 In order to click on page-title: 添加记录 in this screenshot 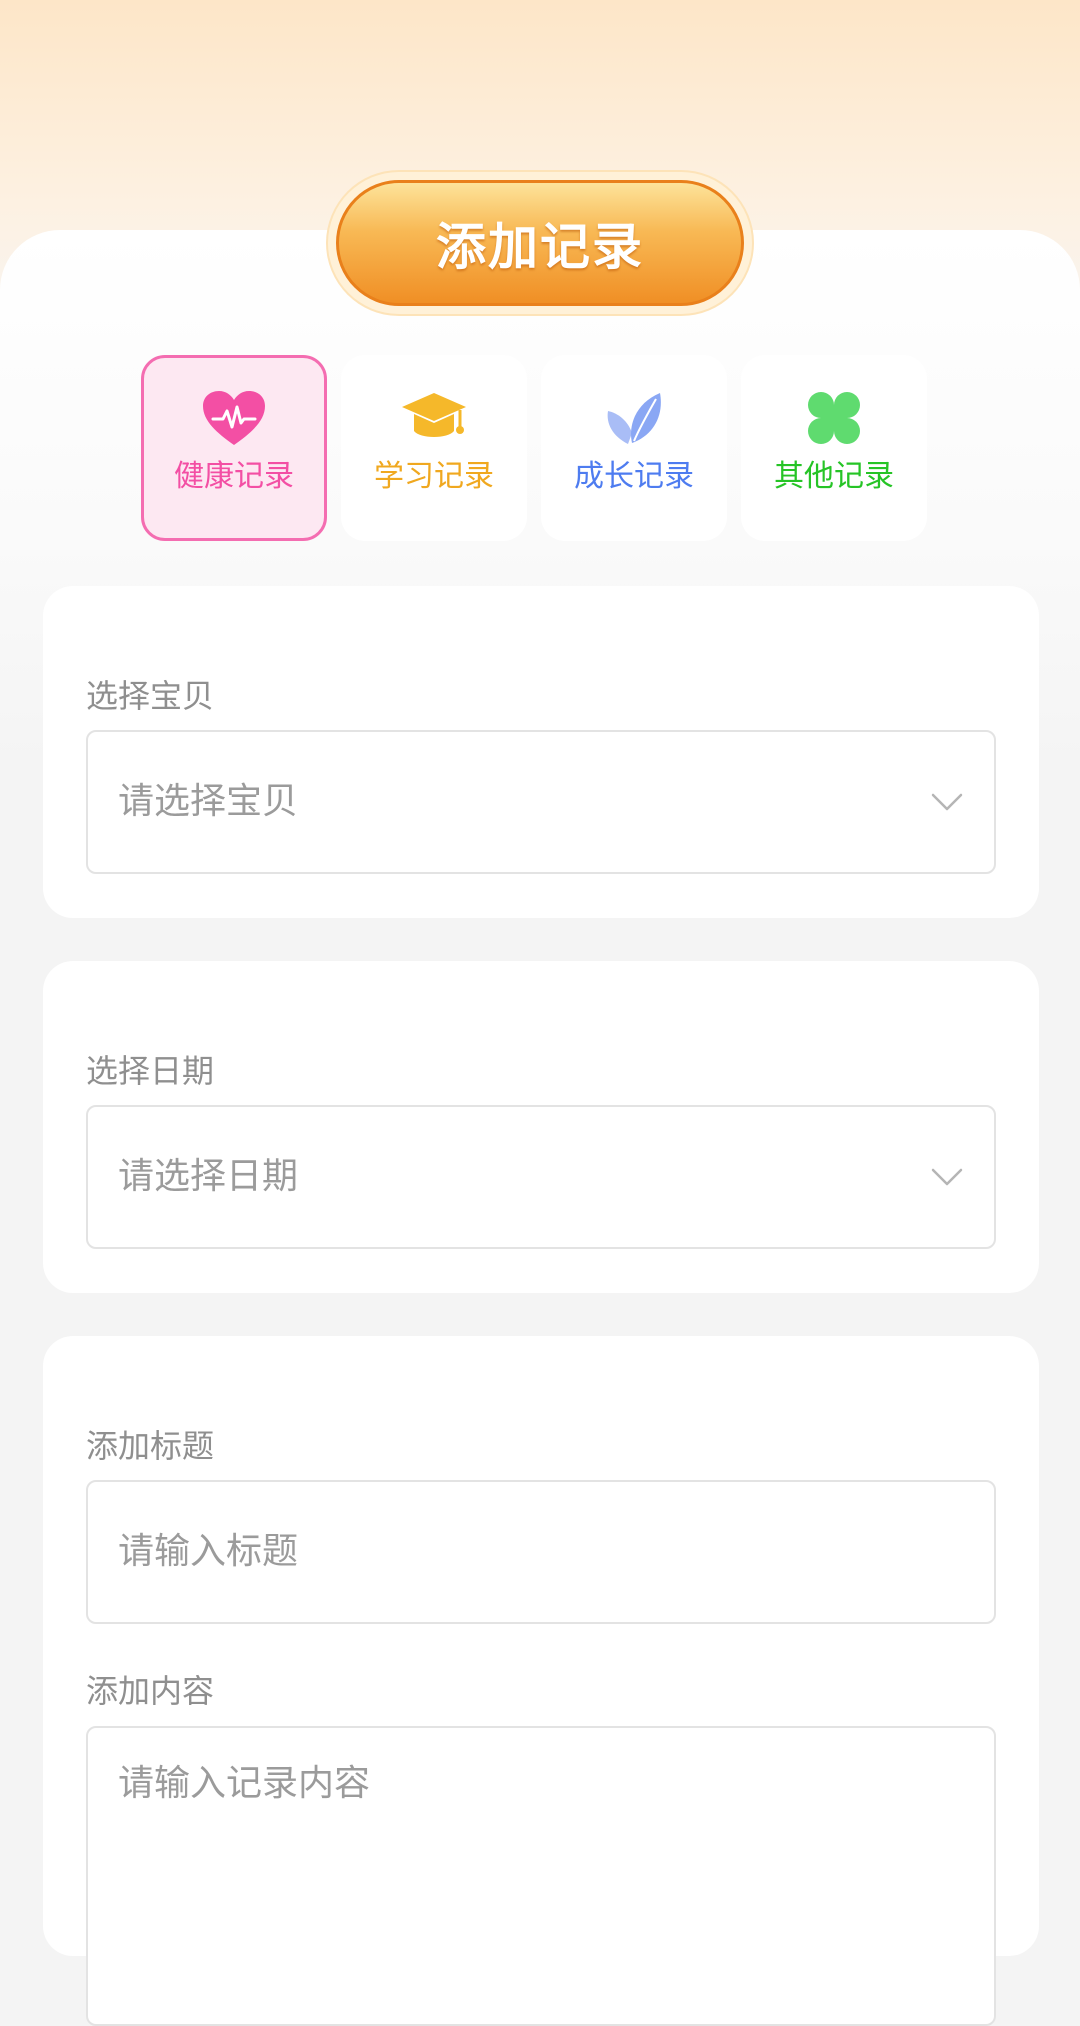, I will do `click(540, 243)`.